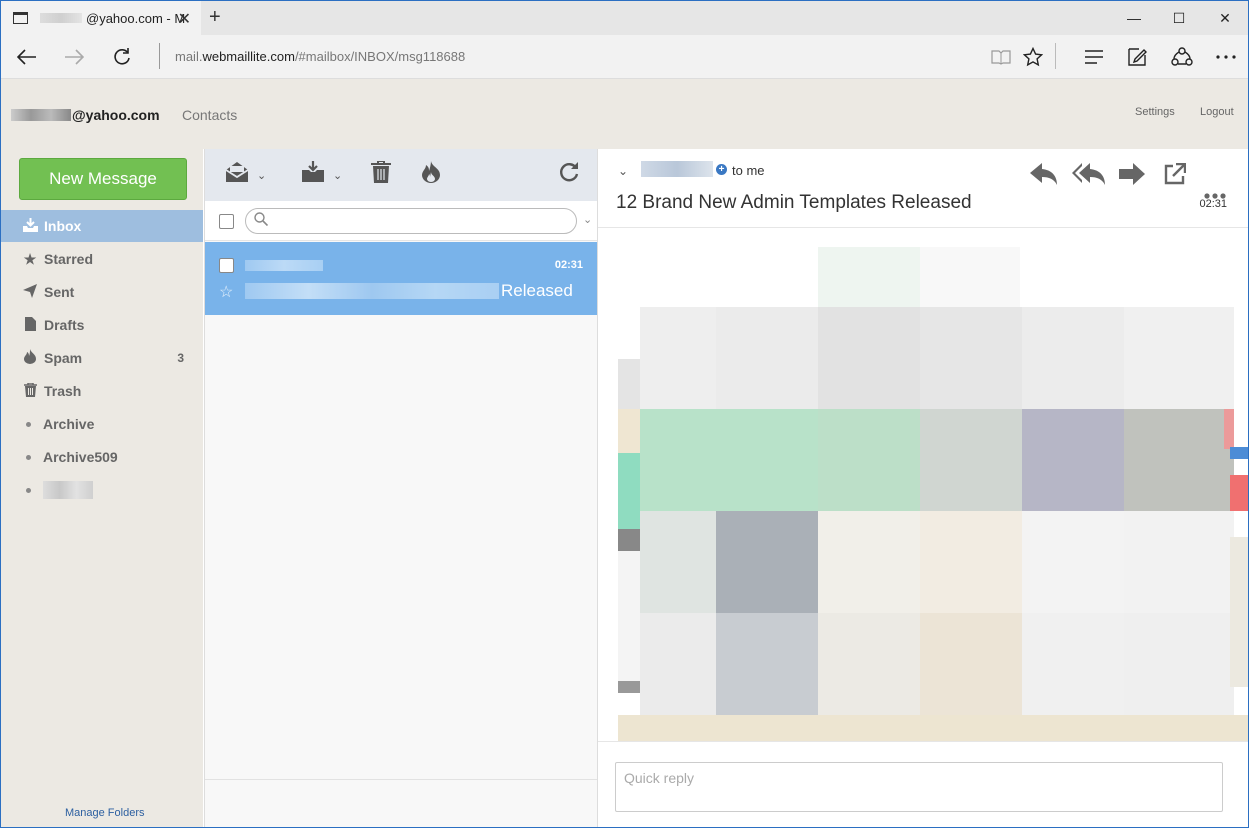 This screenshot has height=828, width=1249. Describe the element at coordinates (184, 19) in the screenshot. I see `tab-close-icon: ✕` at that location.